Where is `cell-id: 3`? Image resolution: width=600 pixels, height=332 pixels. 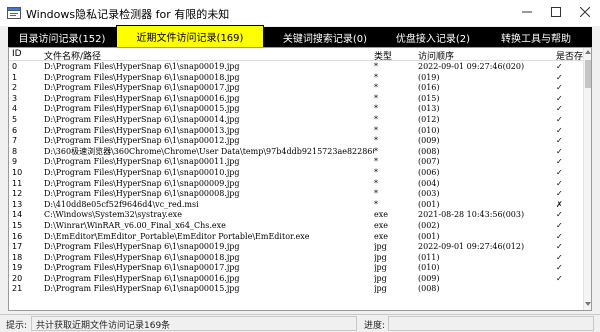 cell-id: 3 is located at coordinates (15, 98).